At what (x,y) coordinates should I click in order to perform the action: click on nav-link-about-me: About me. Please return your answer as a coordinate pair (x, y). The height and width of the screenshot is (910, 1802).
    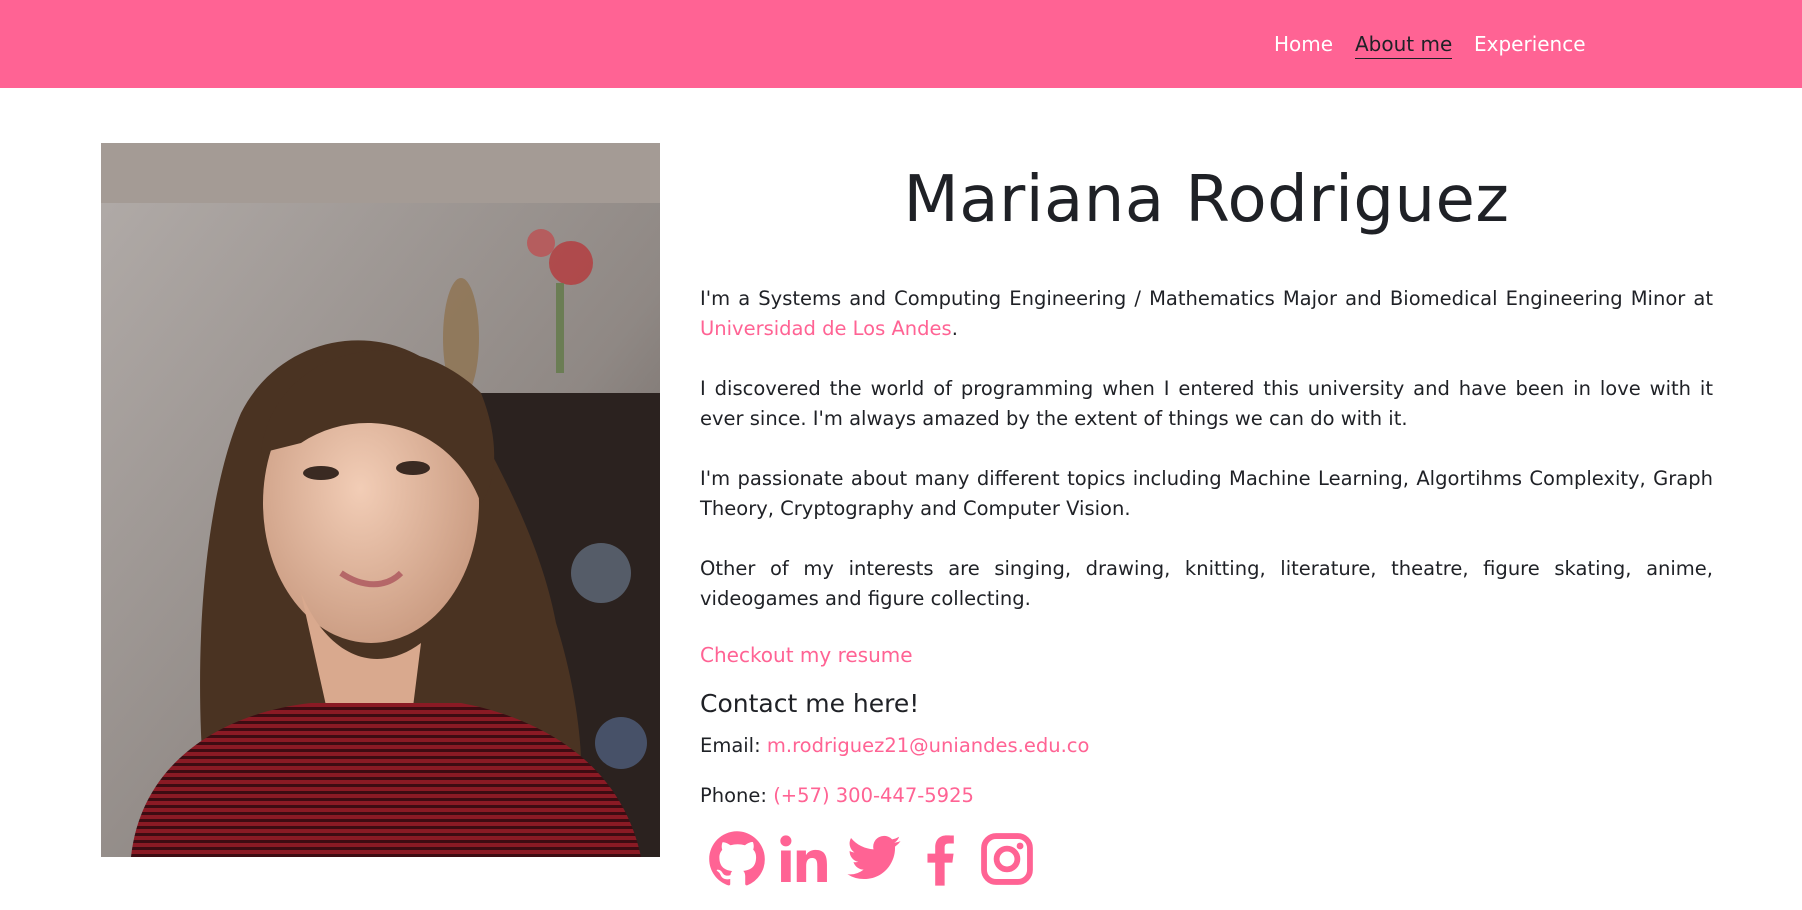
    Looking at the image, I should click on (1404, 44).